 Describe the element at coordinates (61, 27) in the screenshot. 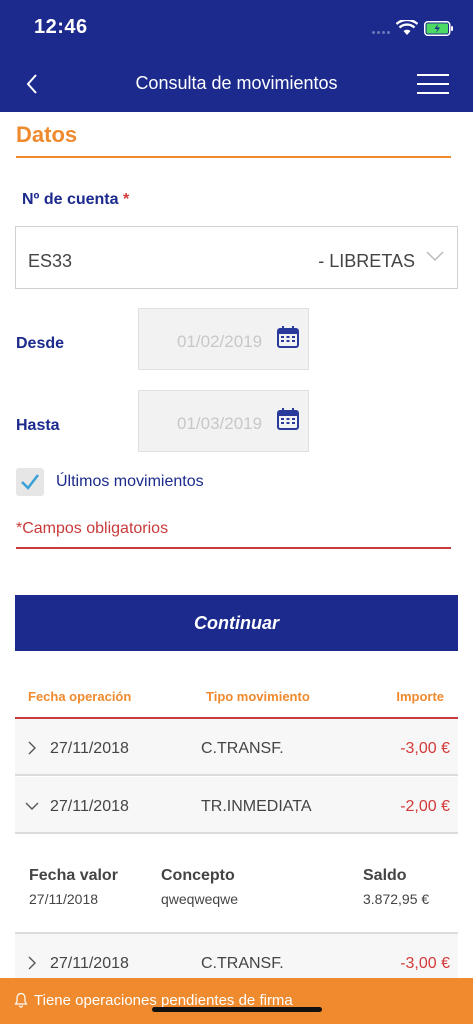

I see `status-time: 12:46` at that location.